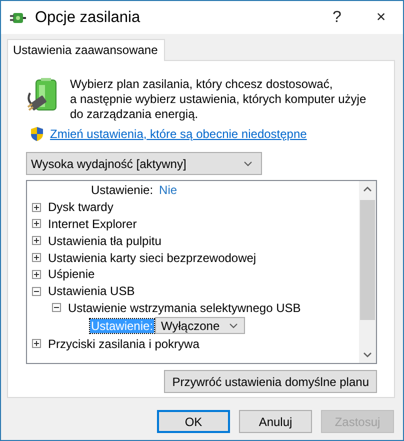 The width and height of the screenshot is (404, 441). I want to click on scroll-thumb, so click(367, 260).